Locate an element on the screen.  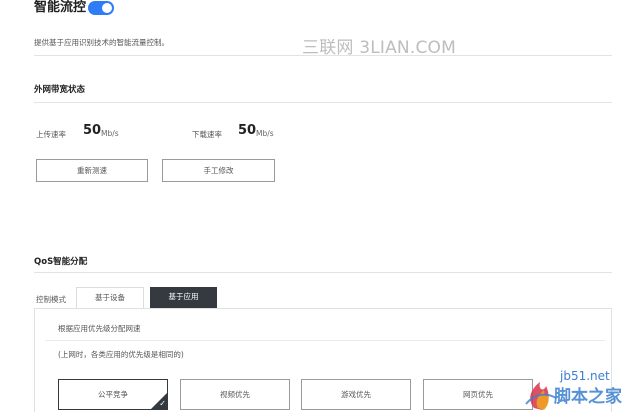
toggle-knob is located at coordinates (107, 8).